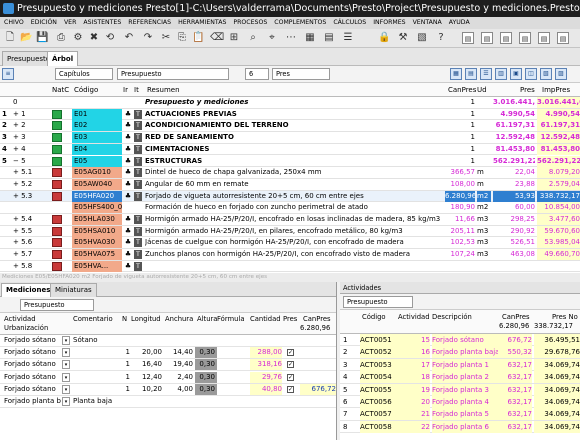  Describe the element at coordinates (178, 352) in the screenshot. I see `anchura-cell: 14,40` at that location.